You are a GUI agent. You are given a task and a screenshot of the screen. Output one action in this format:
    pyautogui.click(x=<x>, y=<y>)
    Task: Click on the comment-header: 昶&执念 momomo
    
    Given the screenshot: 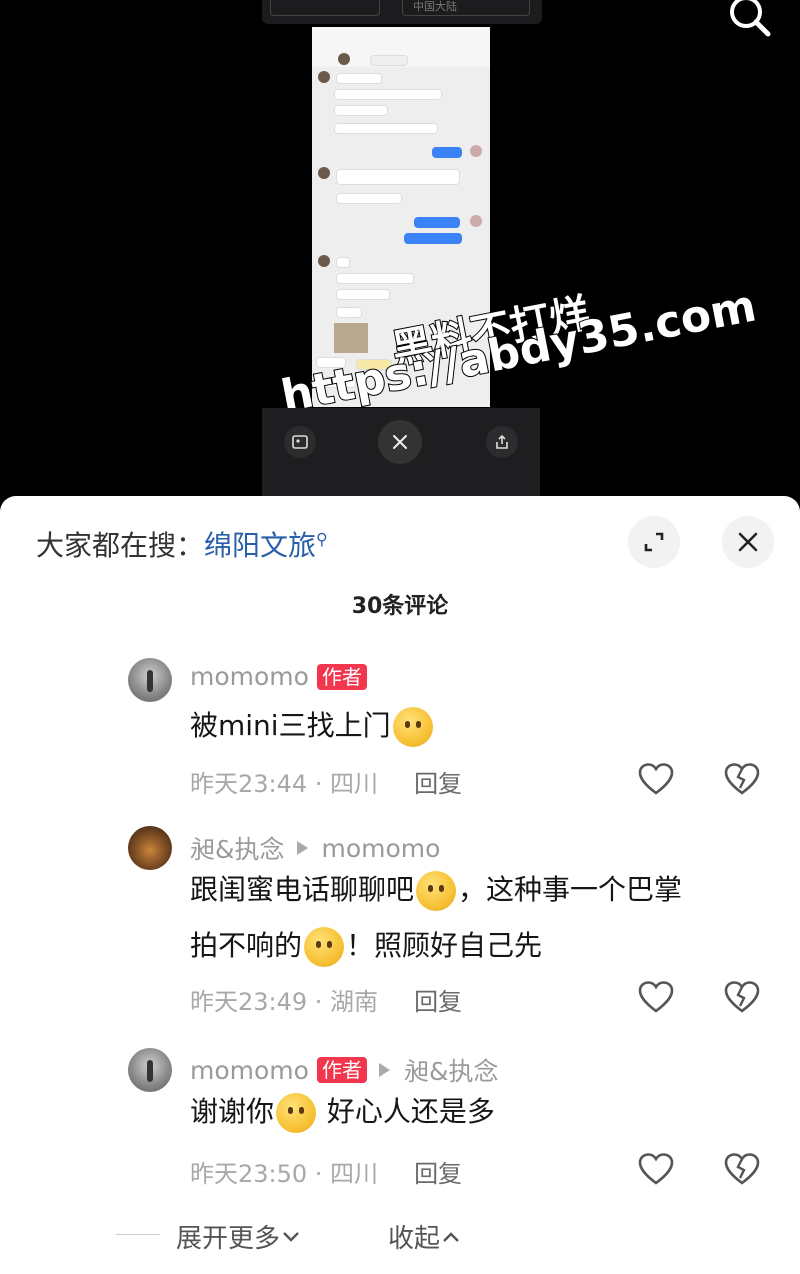 What is the action you would take?
    pyautogui.click(x=315, y=848)
    